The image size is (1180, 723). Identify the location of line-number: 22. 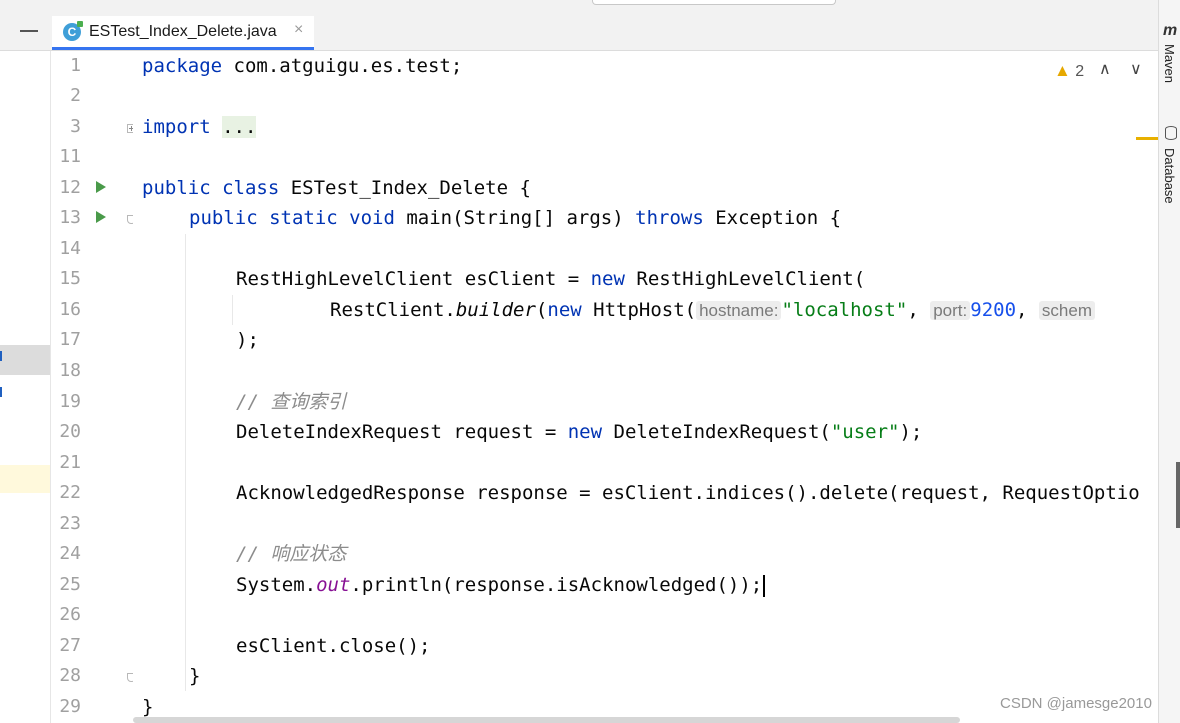
(70, 492).